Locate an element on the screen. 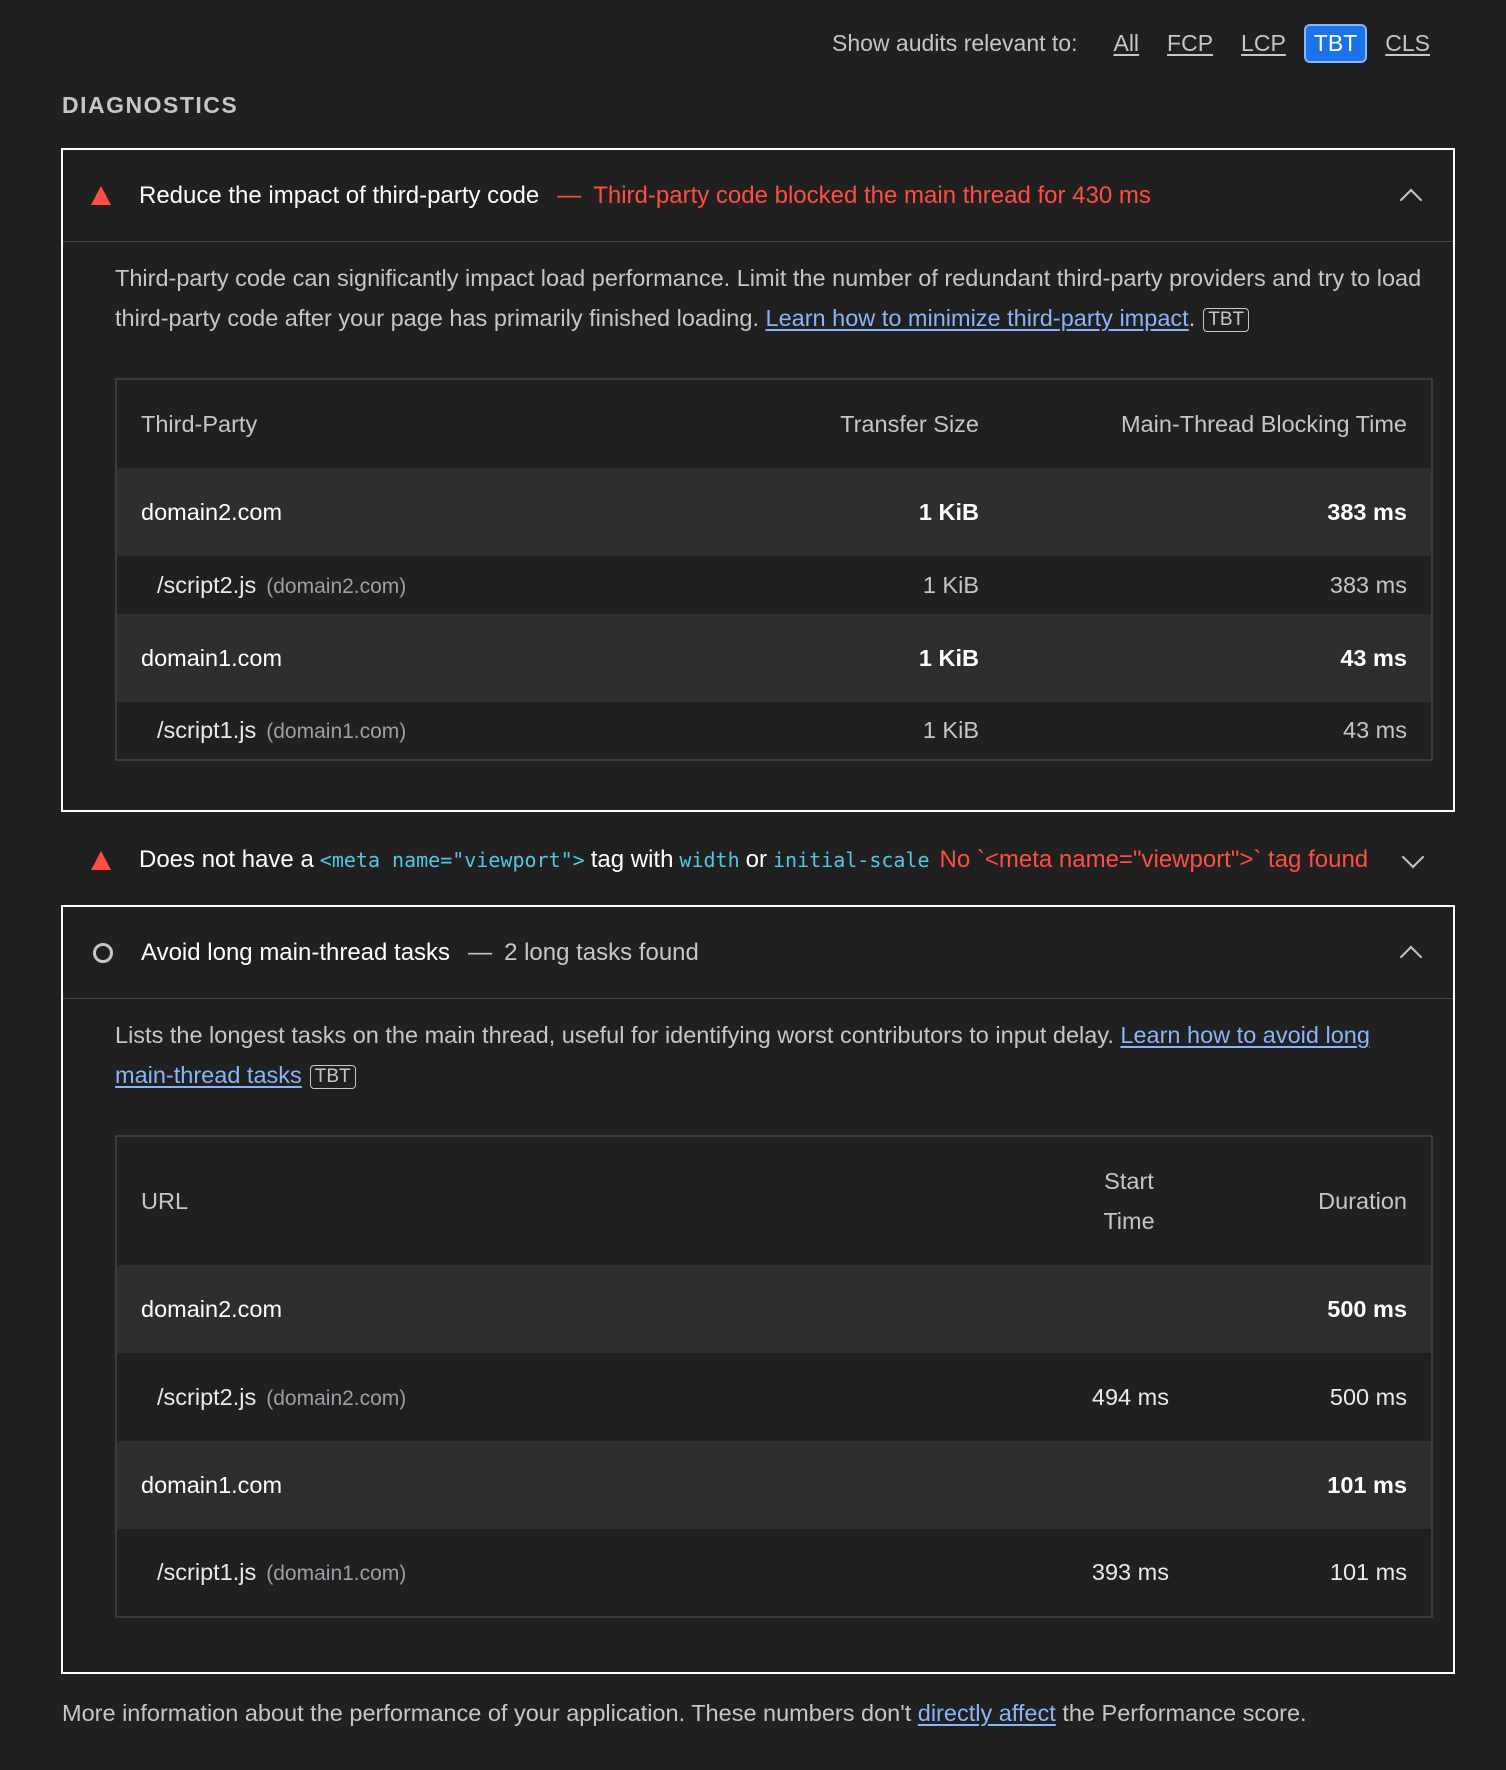 This screenshot has height=1770, width=1506. table-subrow: /script2.js (domain2.com) 494 ms 500 ms is located at coordinates (774, 1397).